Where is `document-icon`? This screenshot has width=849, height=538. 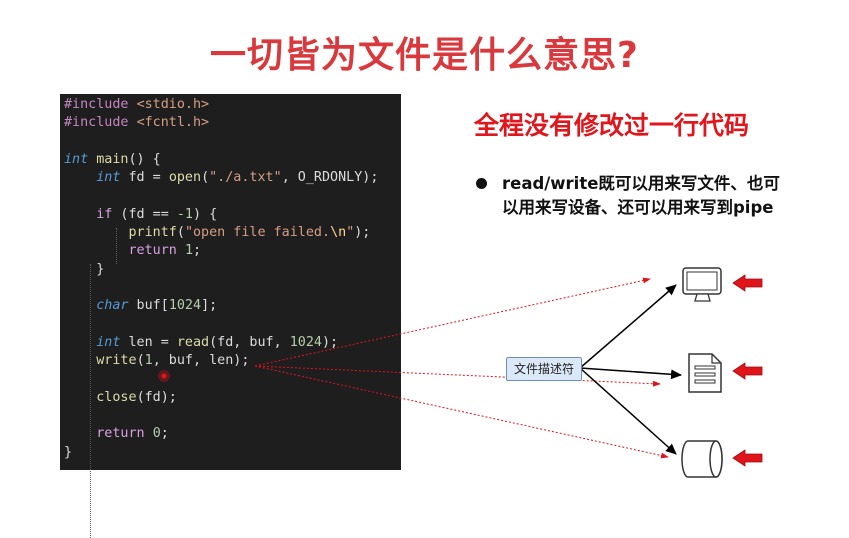 document-icon is located at coordinates (705, 373).